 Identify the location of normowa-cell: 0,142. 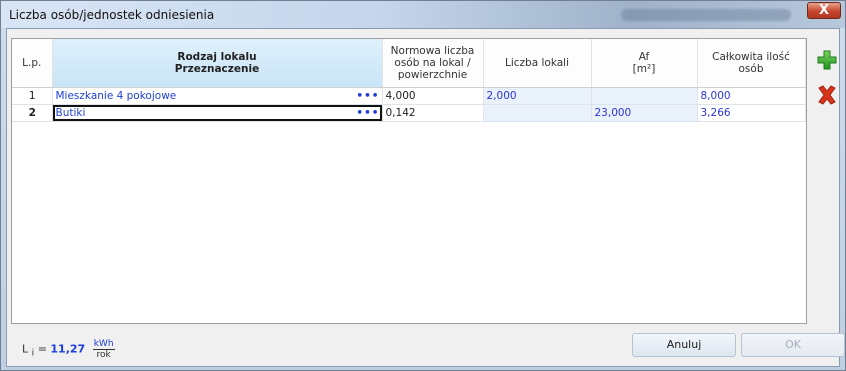
(433, 113).